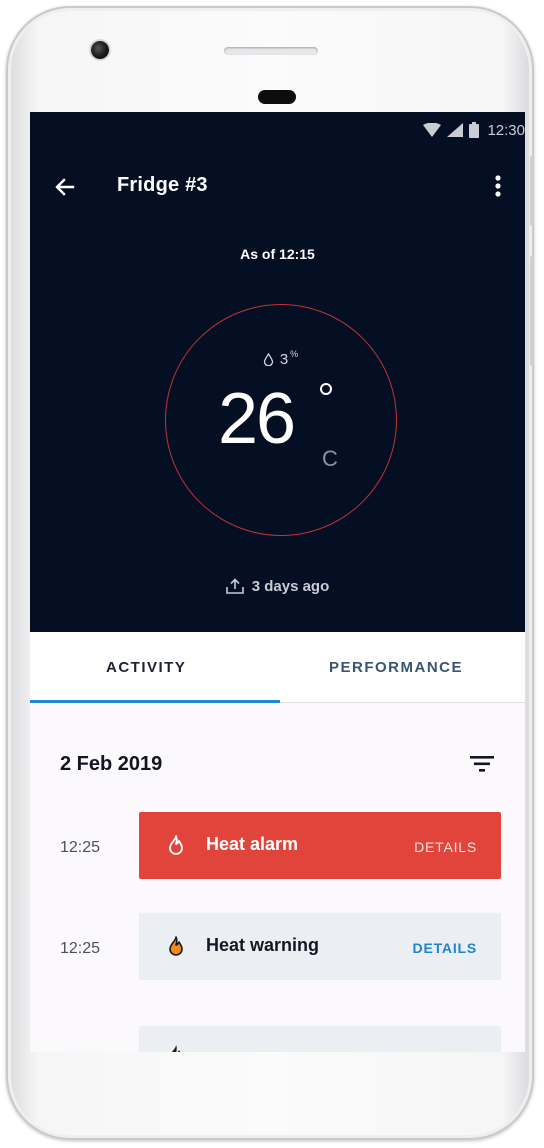 The height and width of the screenshot is (1148, 544). What do you see at coordinates (100, 50) in the screenshot?
I see `front-camera` at bounding box center [100, 50].